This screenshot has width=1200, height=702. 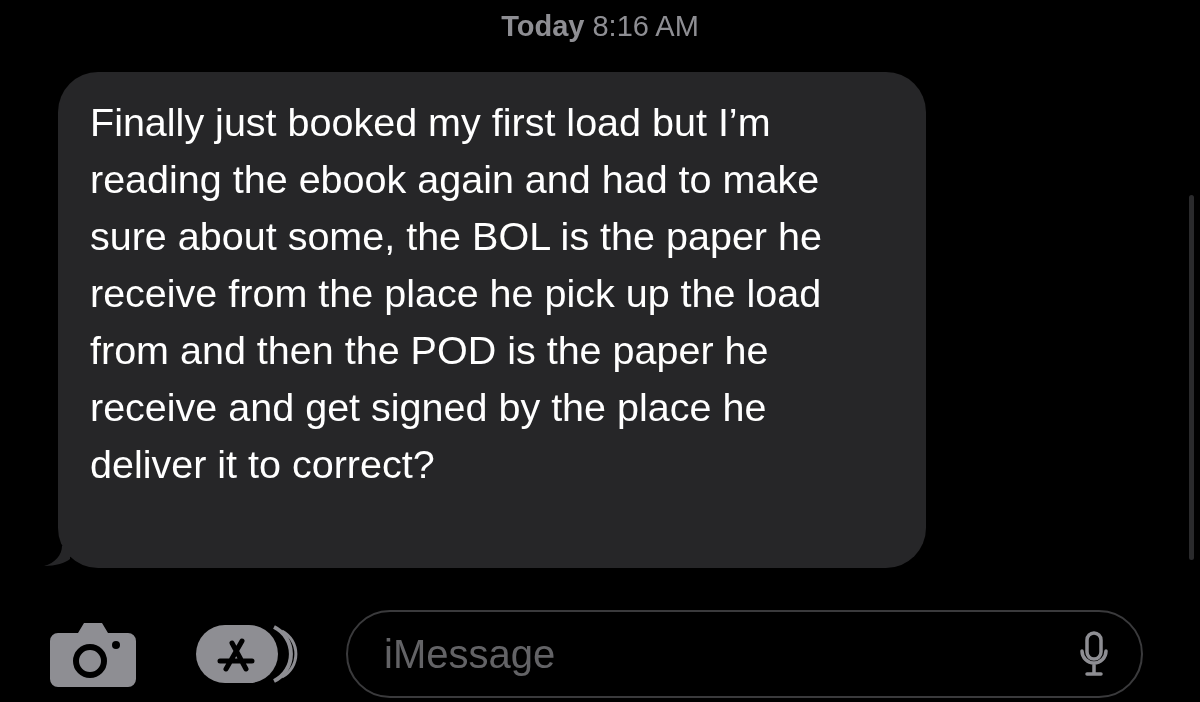 What do you see at coordinates (1094, 654) in the screenshot?
I see `microphone-icon` at bounding box center [1094, 654].